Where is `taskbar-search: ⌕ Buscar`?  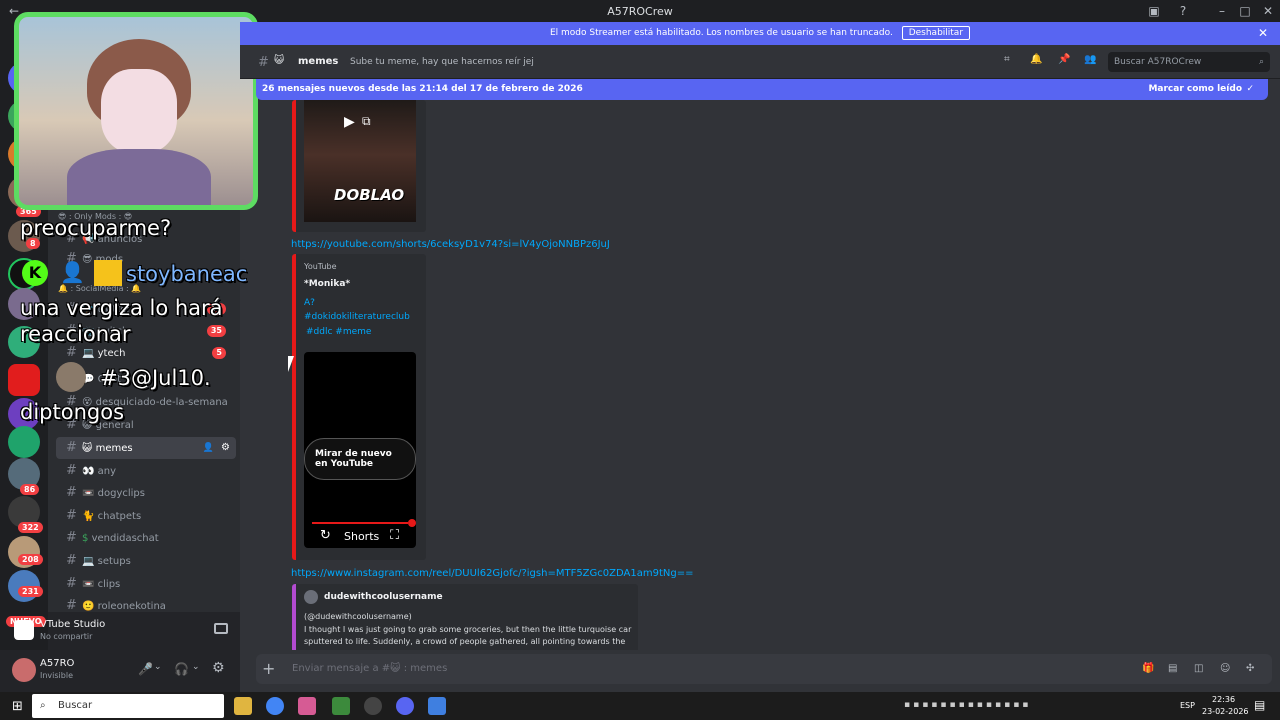
taskbar-search: ⌕ Buscar is located at coordinates (128, 706).